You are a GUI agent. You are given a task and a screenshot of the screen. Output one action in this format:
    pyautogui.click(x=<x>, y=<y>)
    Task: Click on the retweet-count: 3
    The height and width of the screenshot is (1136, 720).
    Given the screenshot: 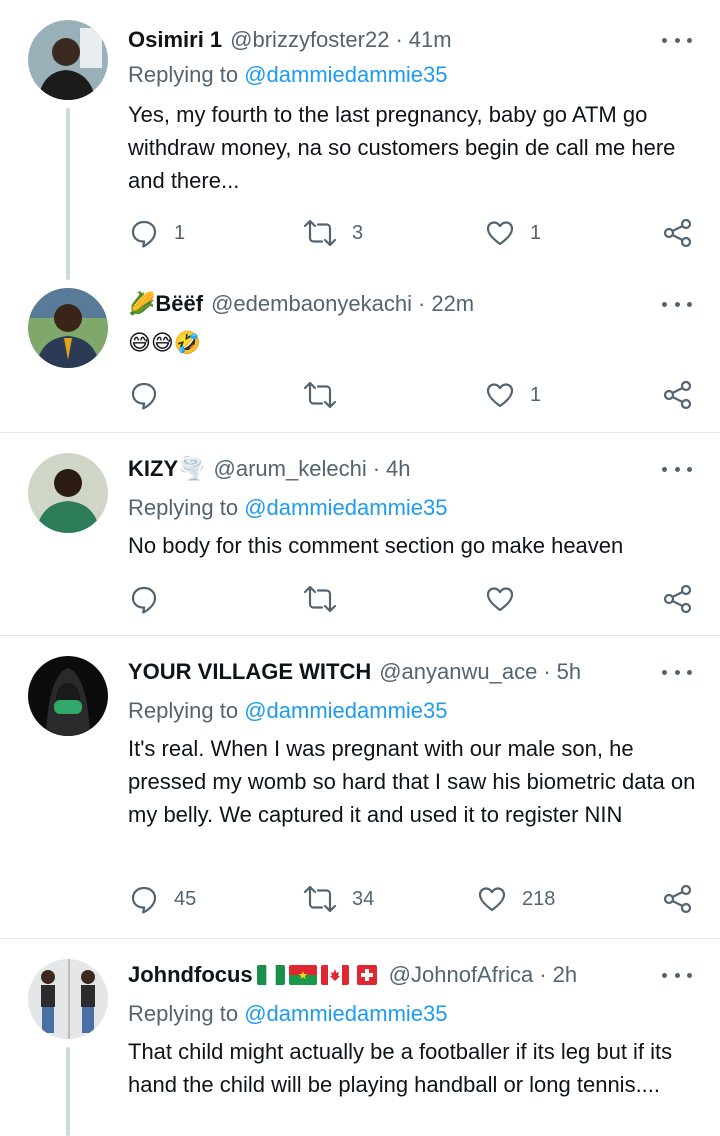 What is the action you would take?
    pyautogui.click(x=358, y=232)
    